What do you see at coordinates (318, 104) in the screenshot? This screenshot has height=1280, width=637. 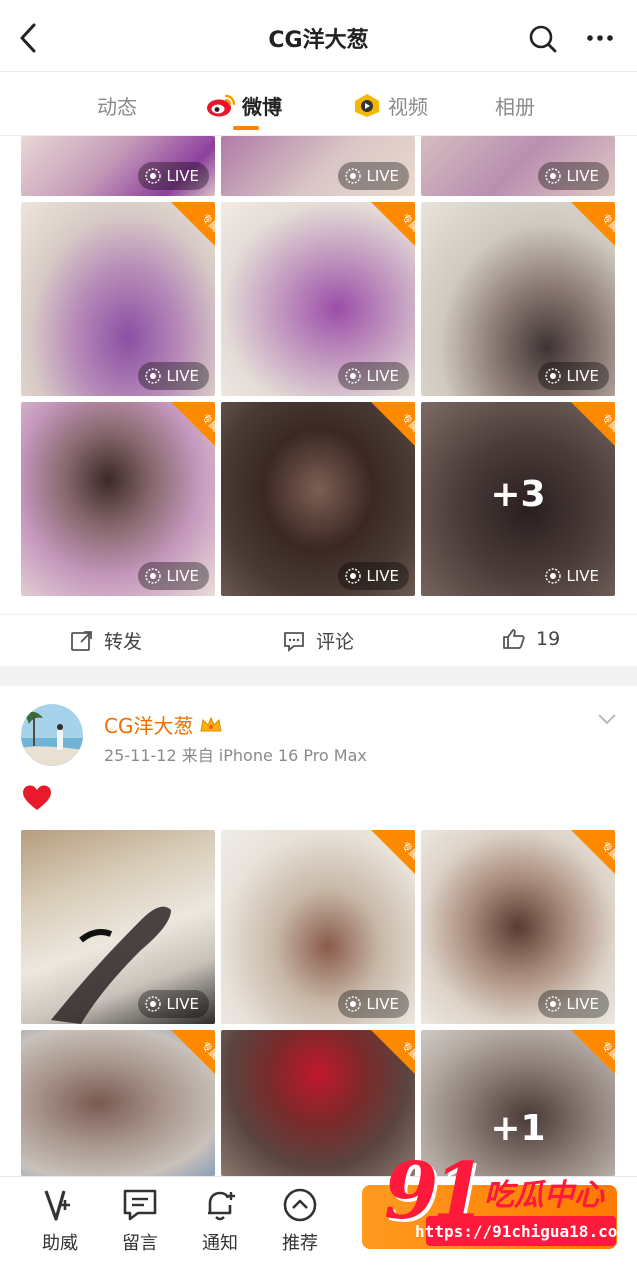 I see `profile-tabs: 动态 微博 视频 相册` at bounding box center [318, 104].